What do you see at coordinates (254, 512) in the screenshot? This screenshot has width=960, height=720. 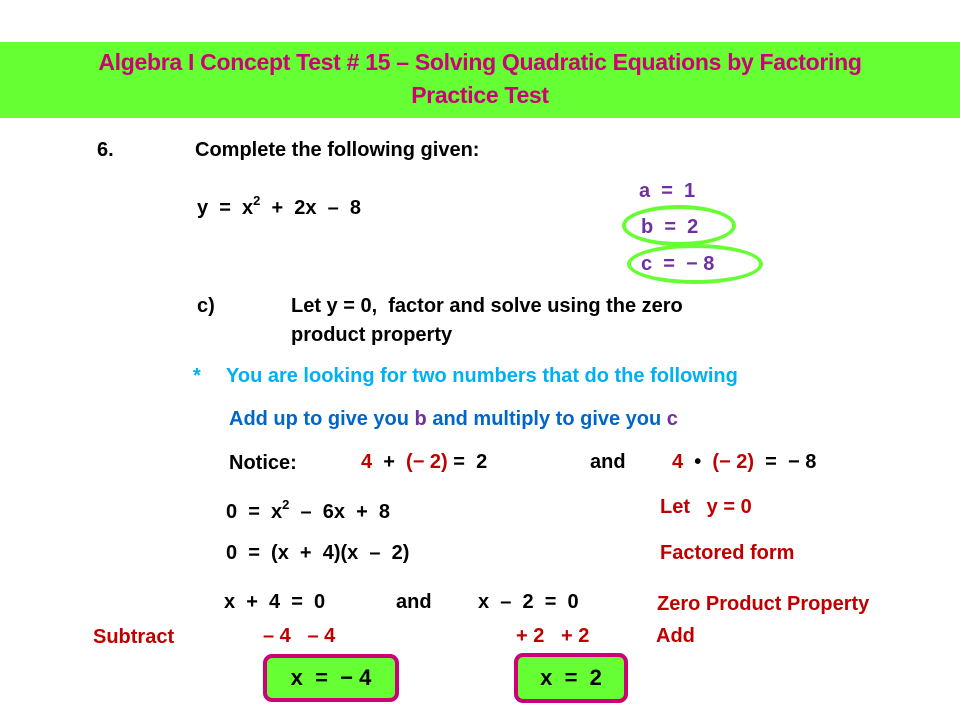 I see `step-1-prefix: 0 = x` at bounding box center [254, 512].